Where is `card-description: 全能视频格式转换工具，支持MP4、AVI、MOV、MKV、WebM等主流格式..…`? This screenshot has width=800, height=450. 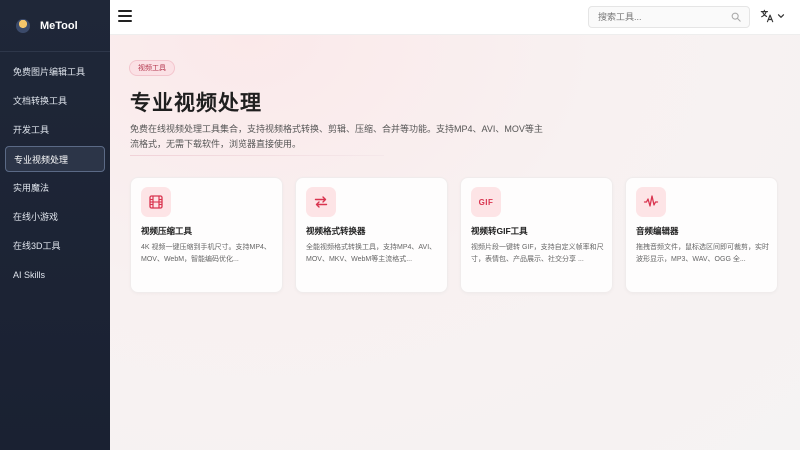
card-description: 全能视频格式转换工具，支持MP4、AVI、MOV、MKV、WebM等主流格式..… is located at coordinates (371, 253).